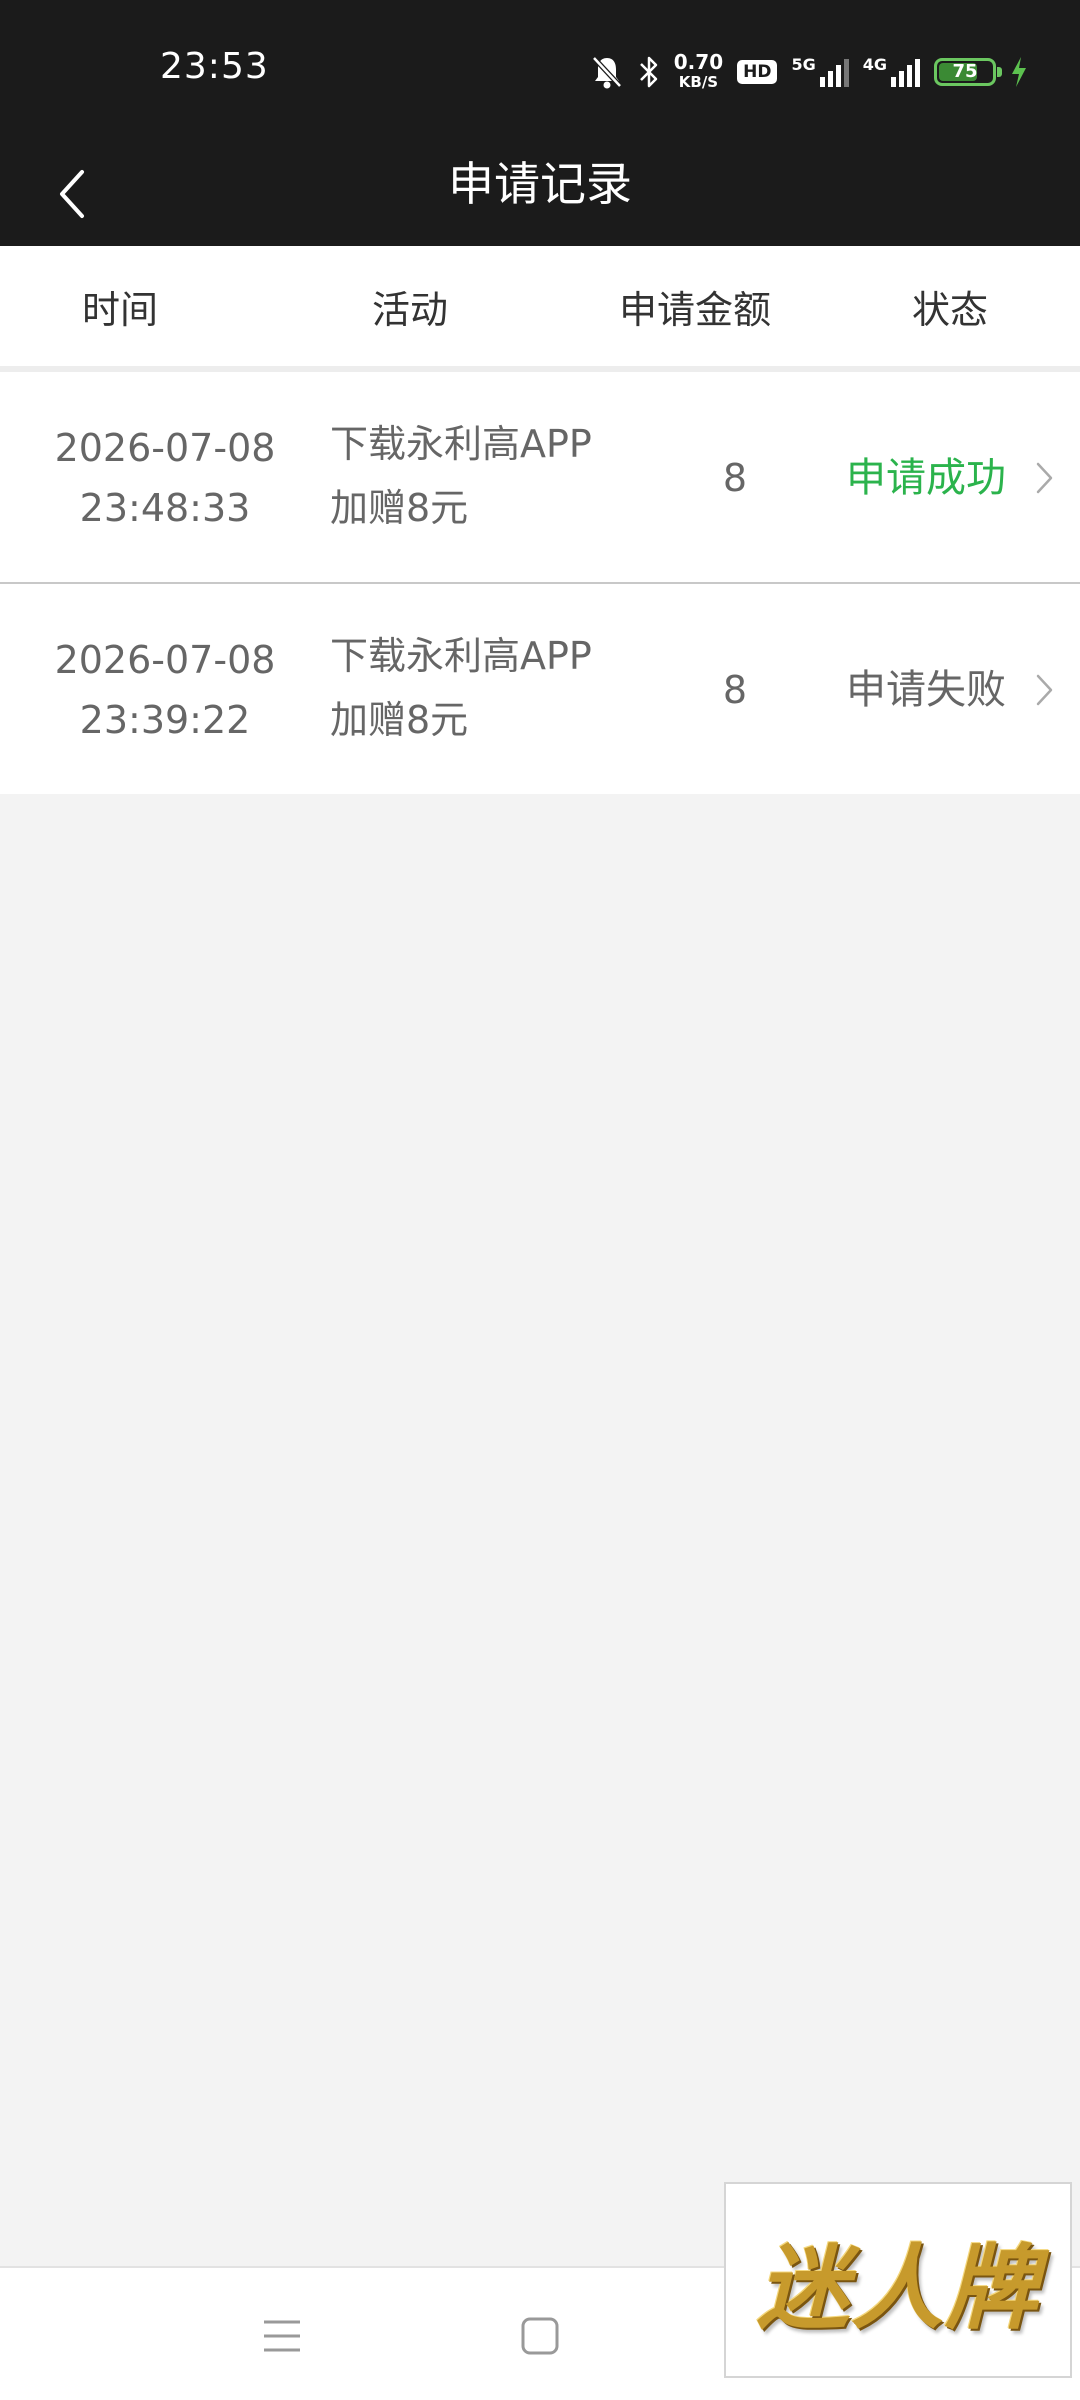 This screenshot has height=2400, width=1080. What do you see at coordinates (607, 72) in the screenshot?
I see `bell-muted-icon` at bounding box center [607, 72].